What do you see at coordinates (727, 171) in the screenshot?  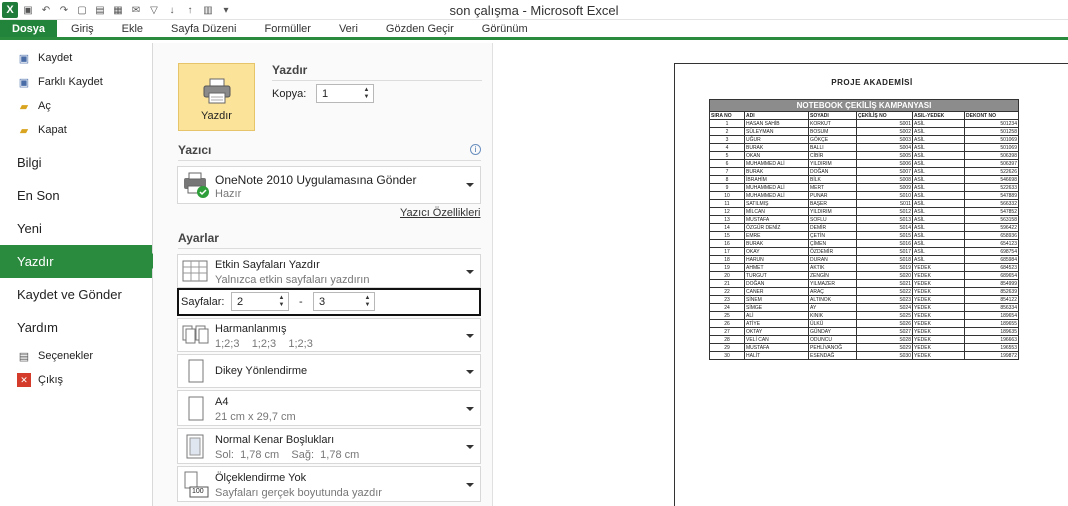 I see `table-cell: 7` at bounding box center [727, 171].